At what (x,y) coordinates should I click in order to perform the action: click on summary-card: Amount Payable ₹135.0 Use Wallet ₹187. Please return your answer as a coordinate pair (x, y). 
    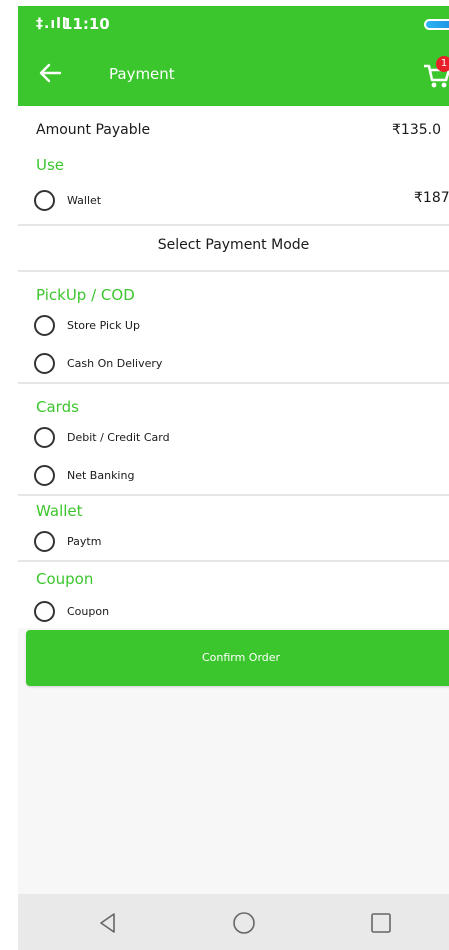
    Looking at the image, I should click on (233, 165).